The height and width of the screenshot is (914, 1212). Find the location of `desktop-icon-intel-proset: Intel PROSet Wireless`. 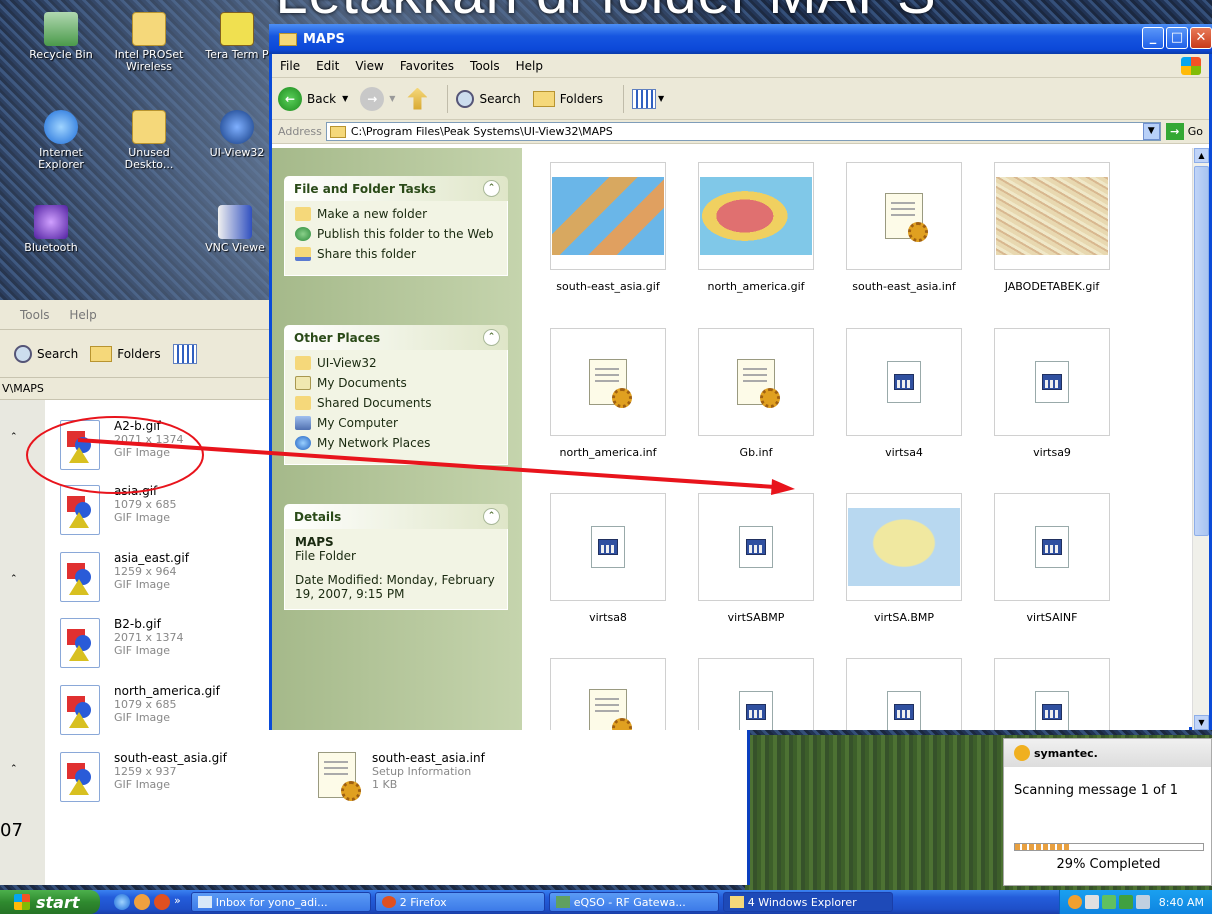

desktop-icon-intel-proset: Intel PROSet Wireless is located at coordinates (149, 42).